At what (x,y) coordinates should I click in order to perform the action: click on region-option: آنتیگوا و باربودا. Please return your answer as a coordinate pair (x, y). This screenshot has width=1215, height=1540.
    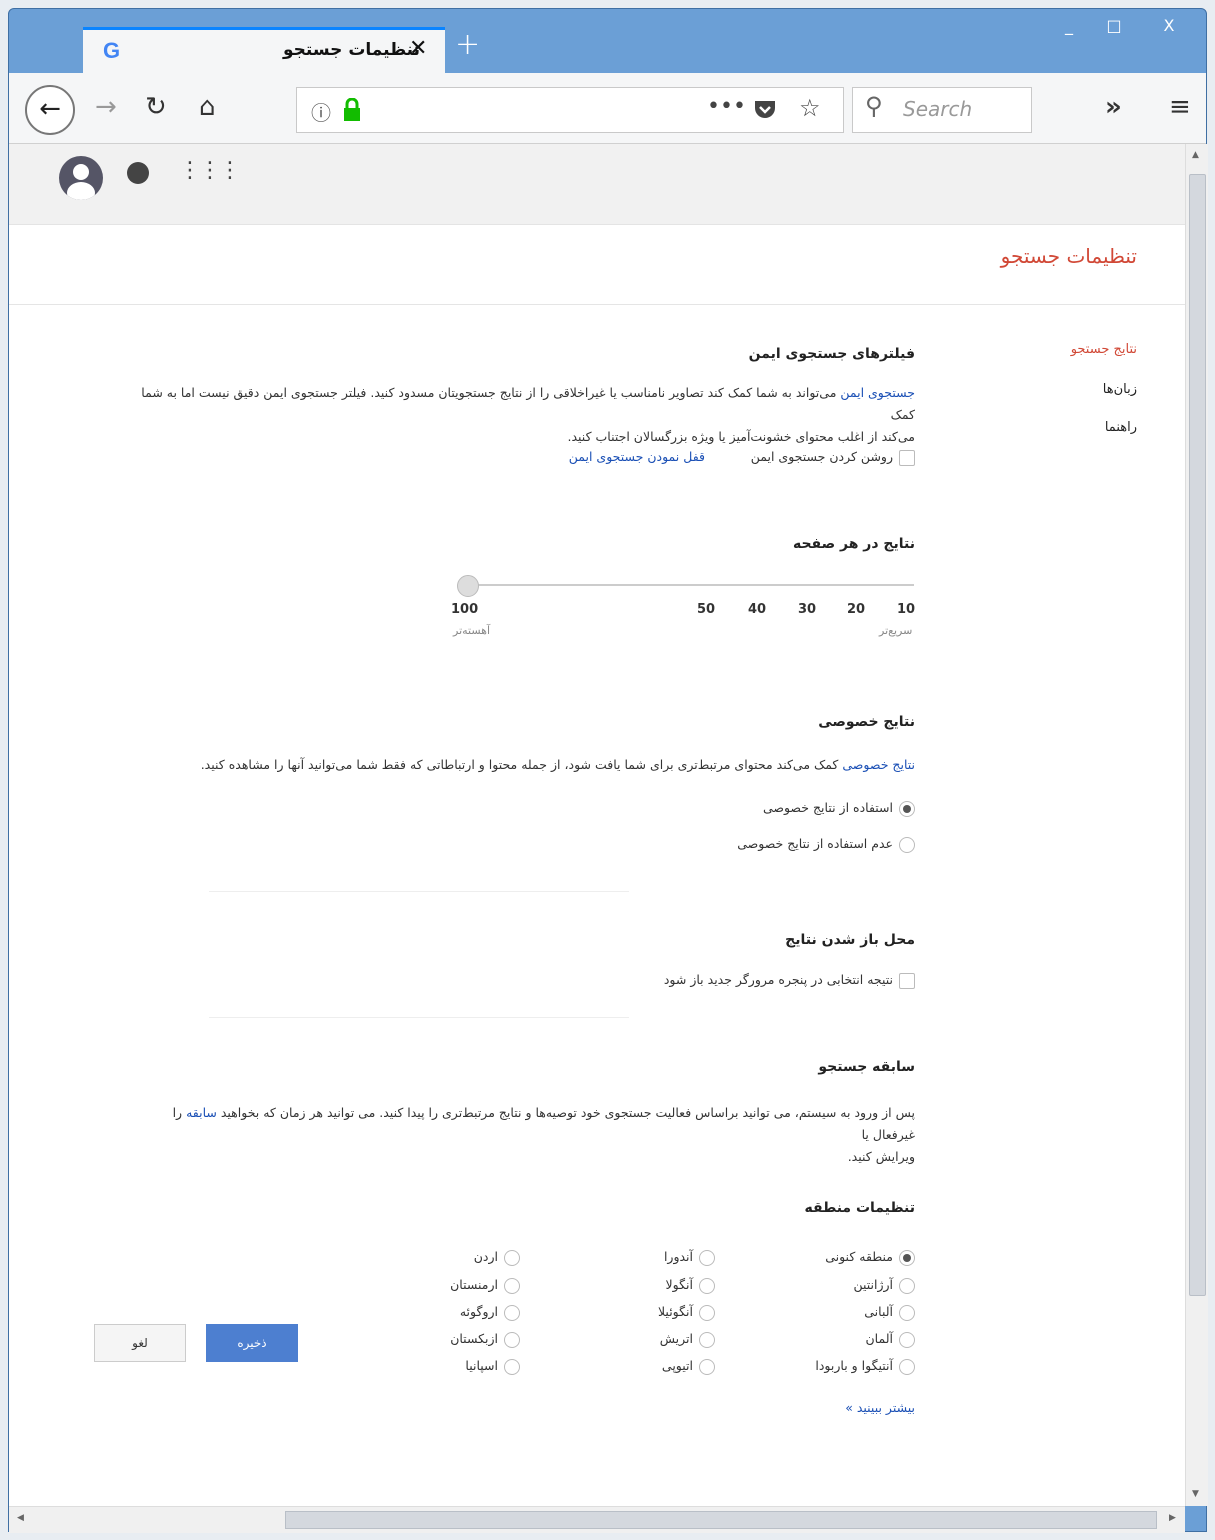
    Looking at the image, I should click on (865, 1366).